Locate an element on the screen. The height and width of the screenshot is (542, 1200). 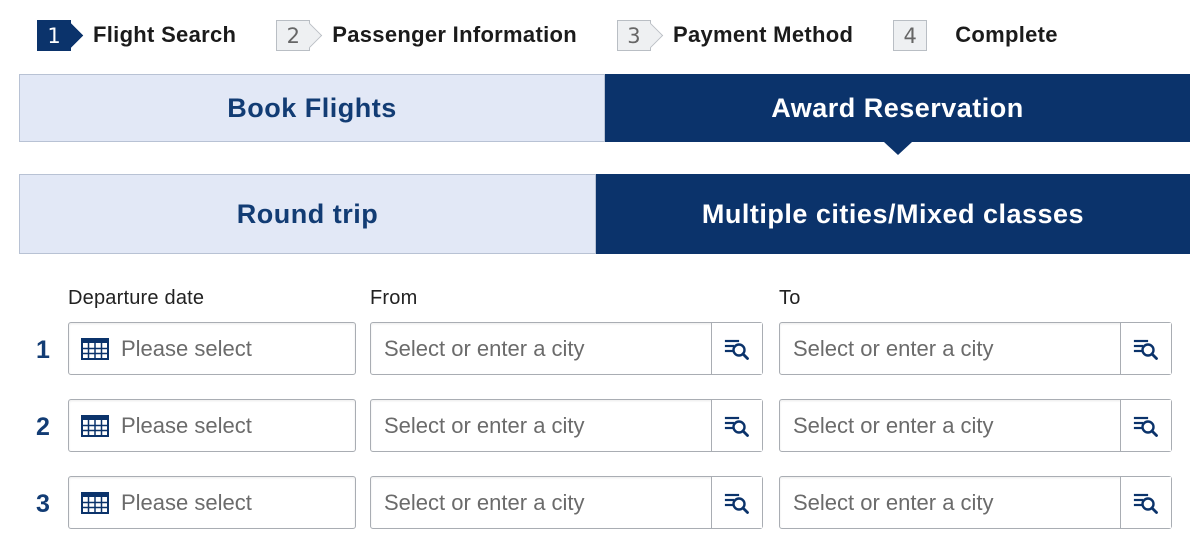
step-payment-method: 3 Payment Method is located at coordinates (735, 35).